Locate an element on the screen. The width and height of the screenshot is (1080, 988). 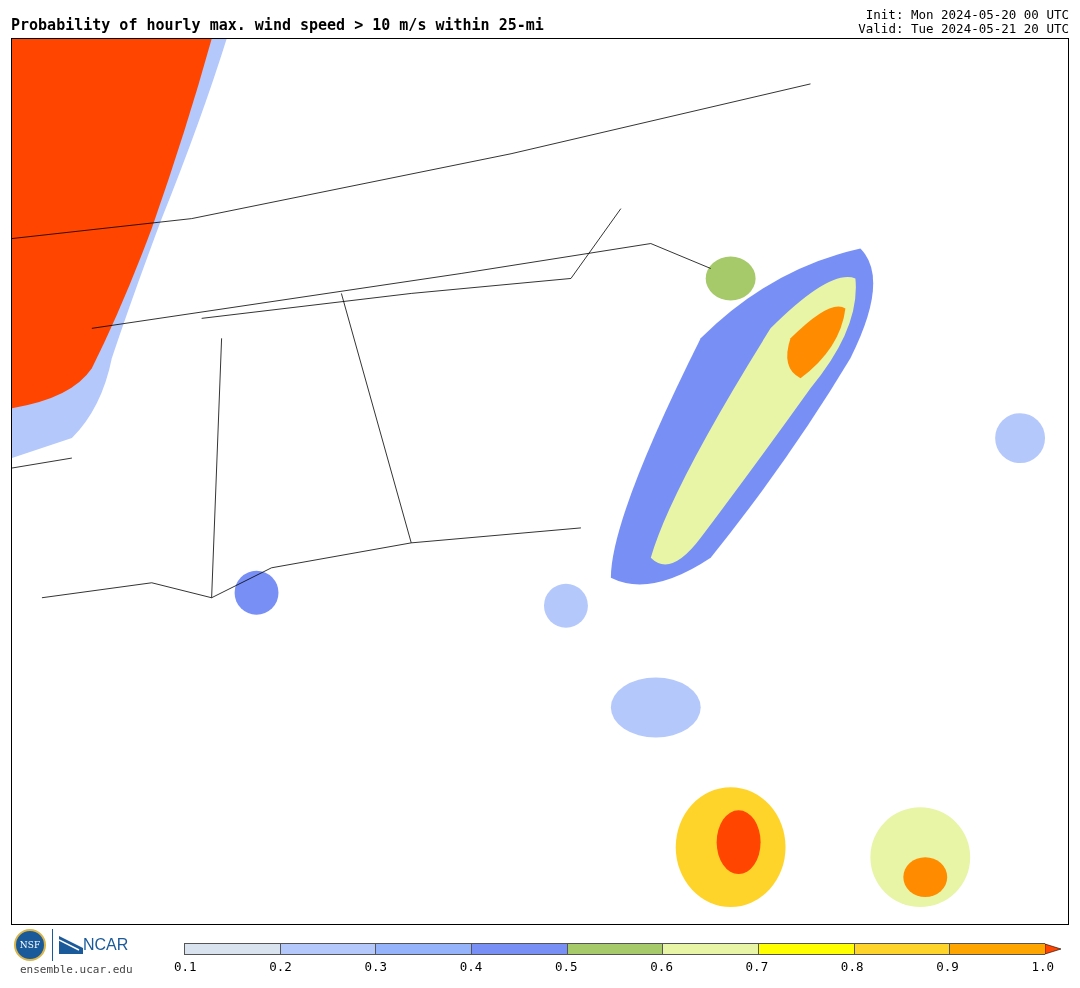
ncar-logo: NCAR is located at coordinates (106, 945).